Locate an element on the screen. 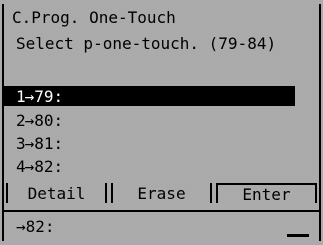  item-label: 80: is located at coordinates (49, 120).